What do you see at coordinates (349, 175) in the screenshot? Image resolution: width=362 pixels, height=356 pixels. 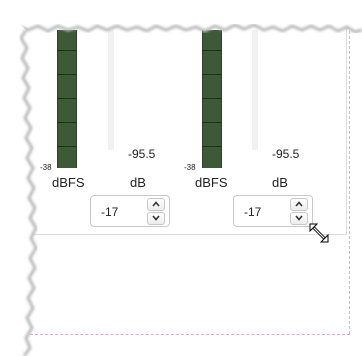 I see `page-edge-right` at bounding box center [349, 175].